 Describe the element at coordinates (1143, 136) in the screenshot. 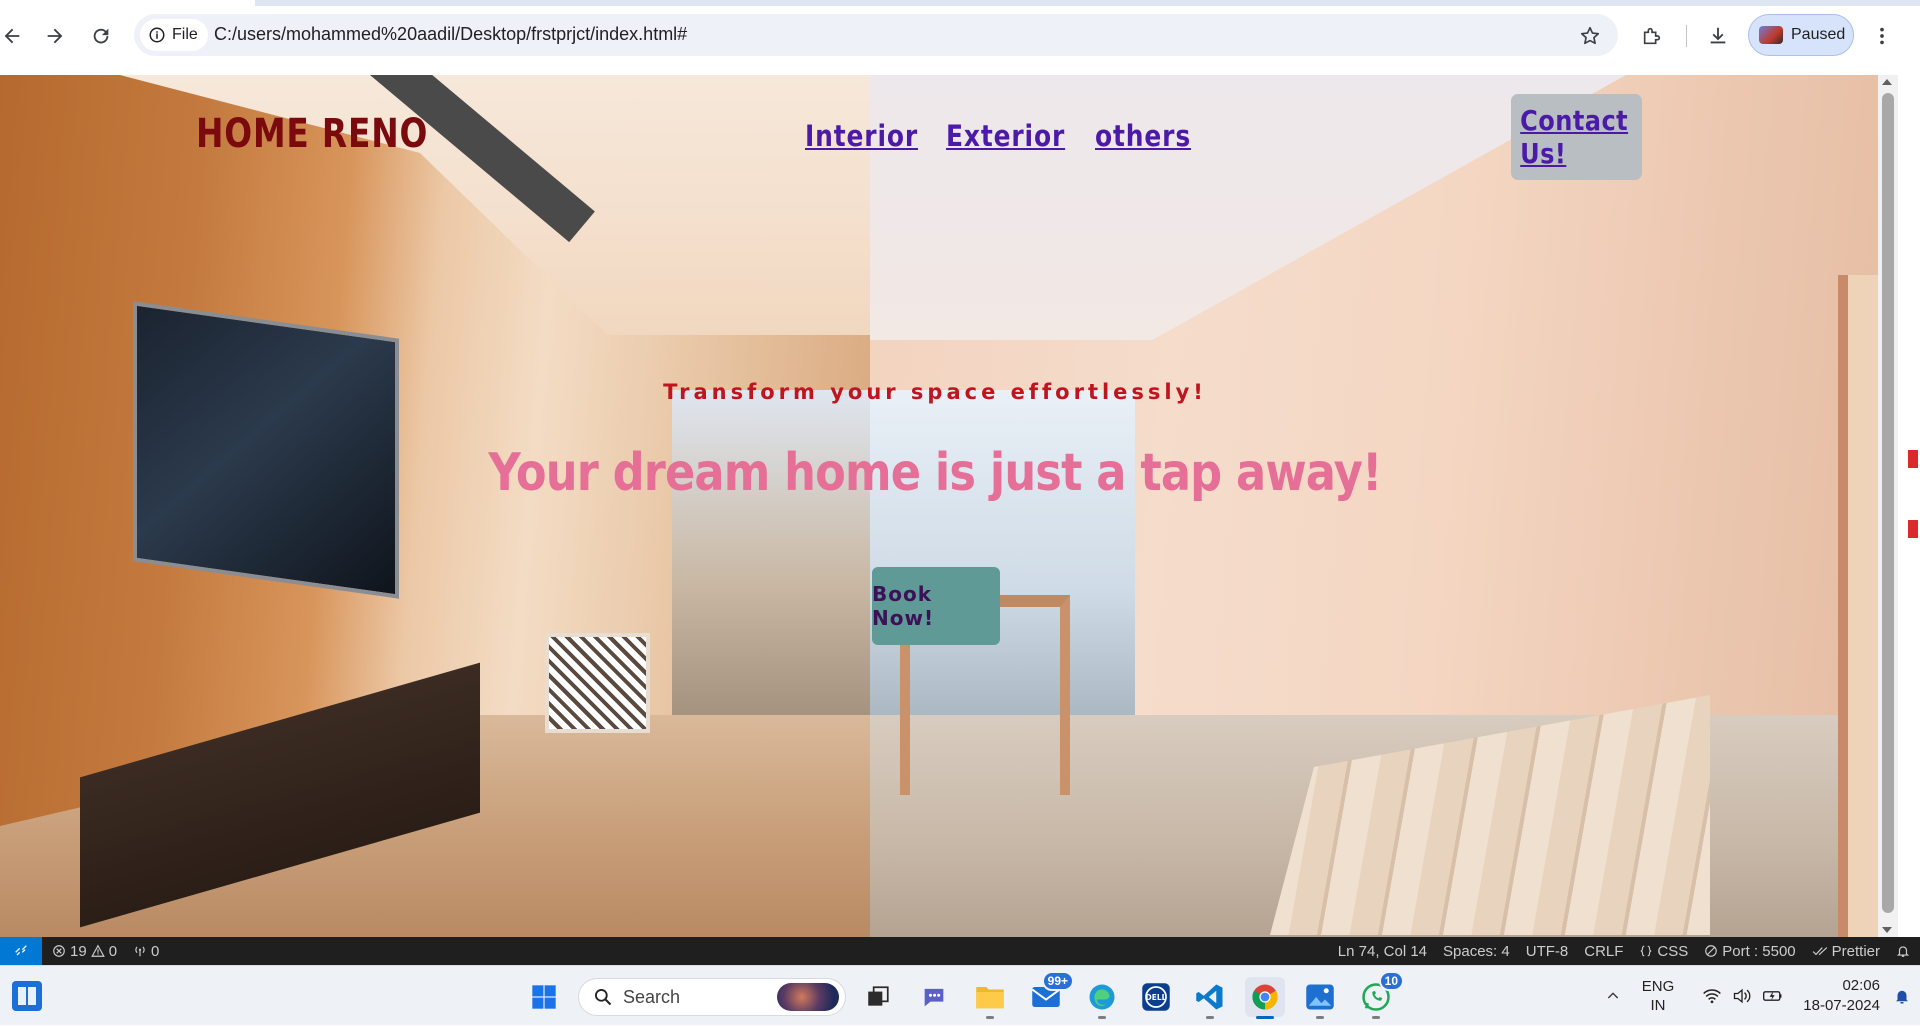

I see `nav-link-others: others` at that location.